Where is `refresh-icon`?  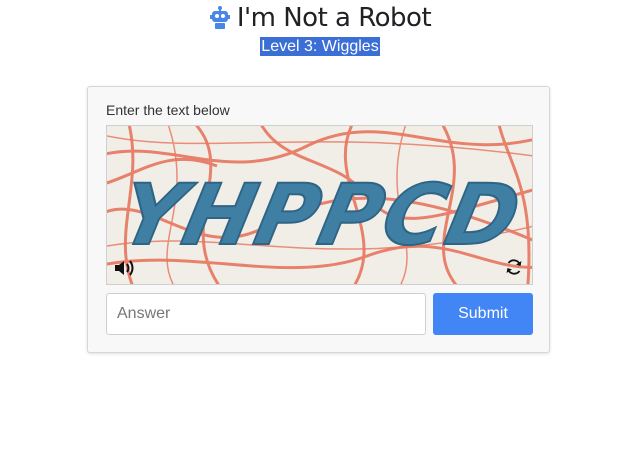
refresh-icon is located at coordinates (514, 267).